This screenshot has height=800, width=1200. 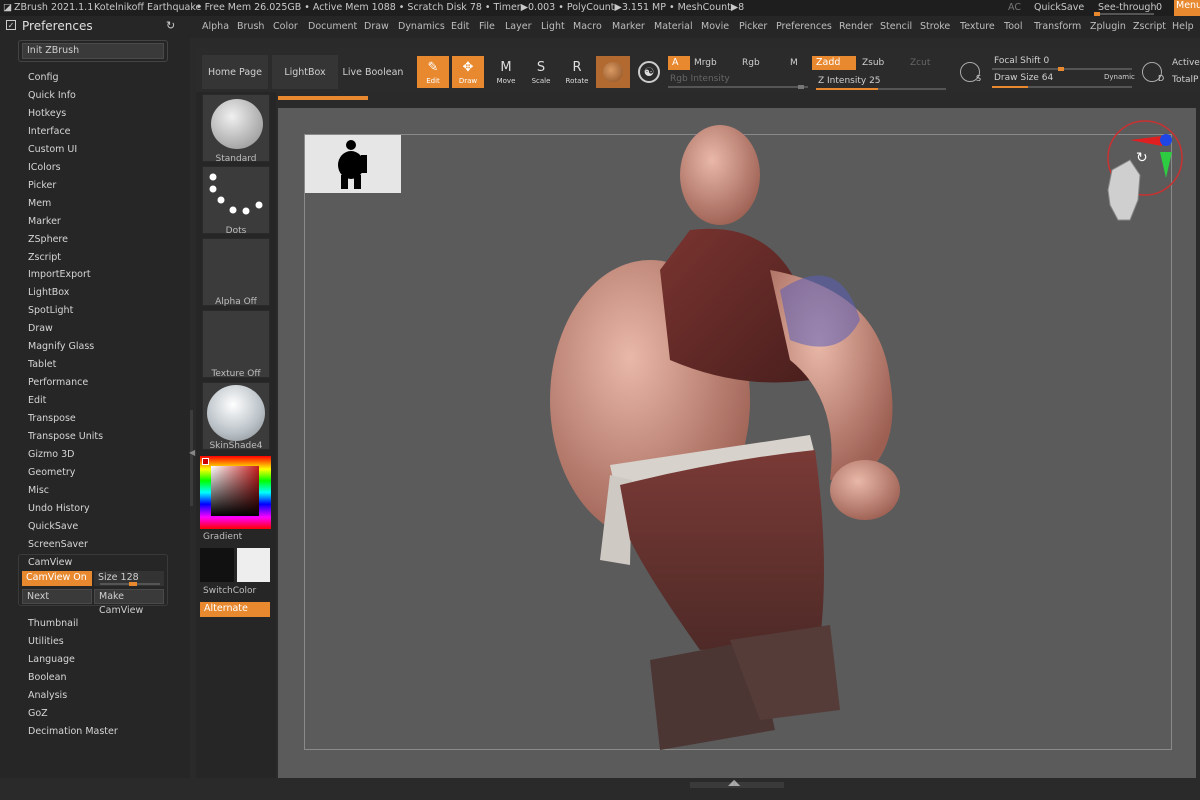 What do you see at coordinates (1014, 7) in the screenshot?
I see `ac-toggle: AC` at bounding box center [1014, 7].